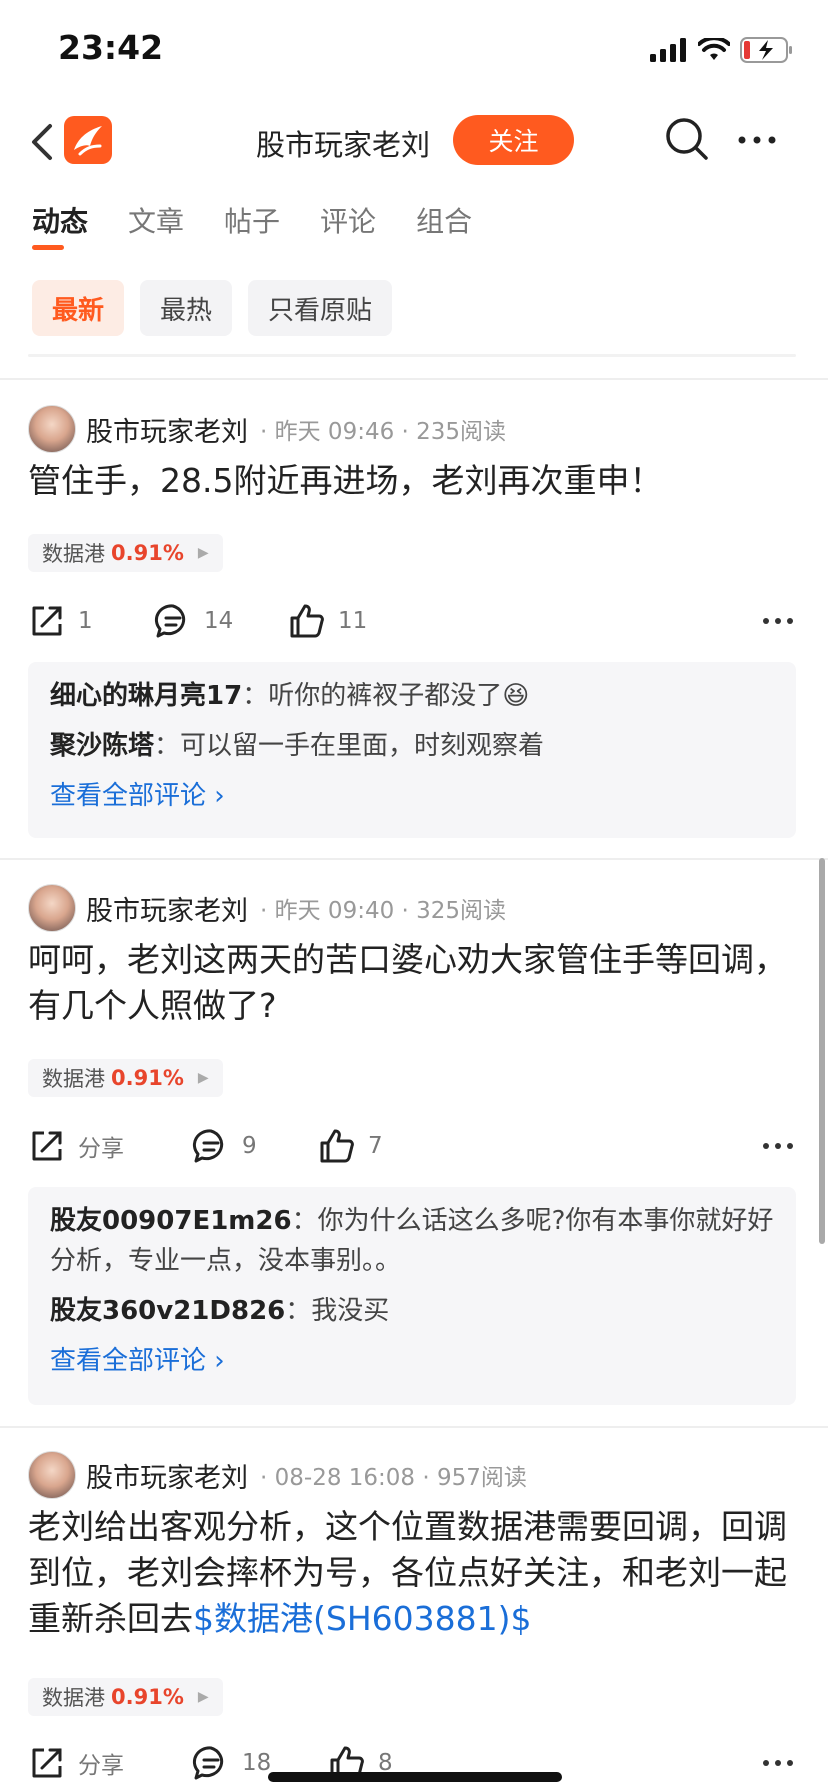 This screenshot has width=828, height=1792. What do you see at coordinates (327, 621) in the screenshot?
I see `like-button: 11` at bounding box center [327, 621].